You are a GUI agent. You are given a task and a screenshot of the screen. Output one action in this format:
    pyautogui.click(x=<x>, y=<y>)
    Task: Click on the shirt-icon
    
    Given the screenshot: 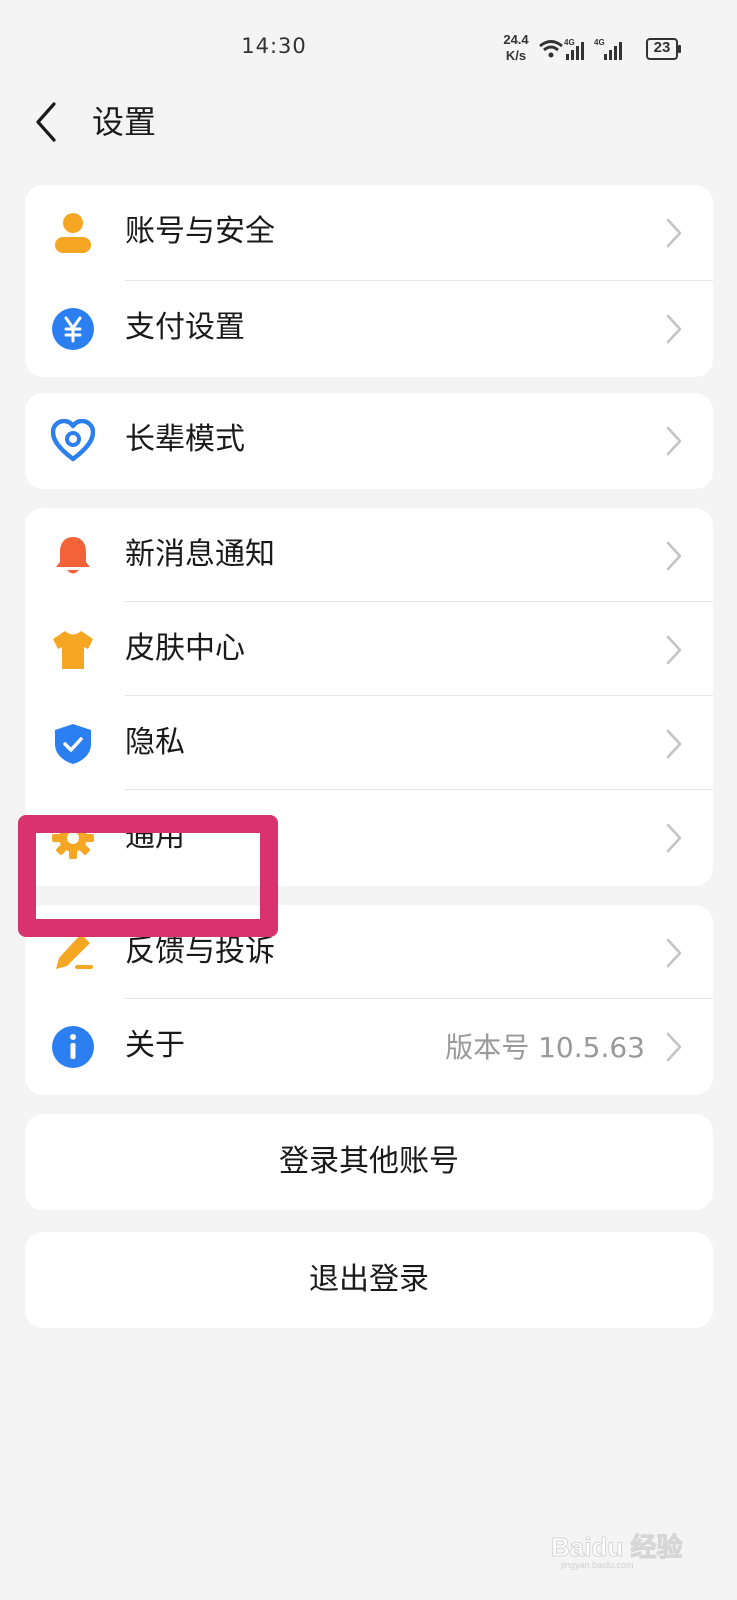 What is the action you would take?
    pyautogui.click(x=73, y=650)
    